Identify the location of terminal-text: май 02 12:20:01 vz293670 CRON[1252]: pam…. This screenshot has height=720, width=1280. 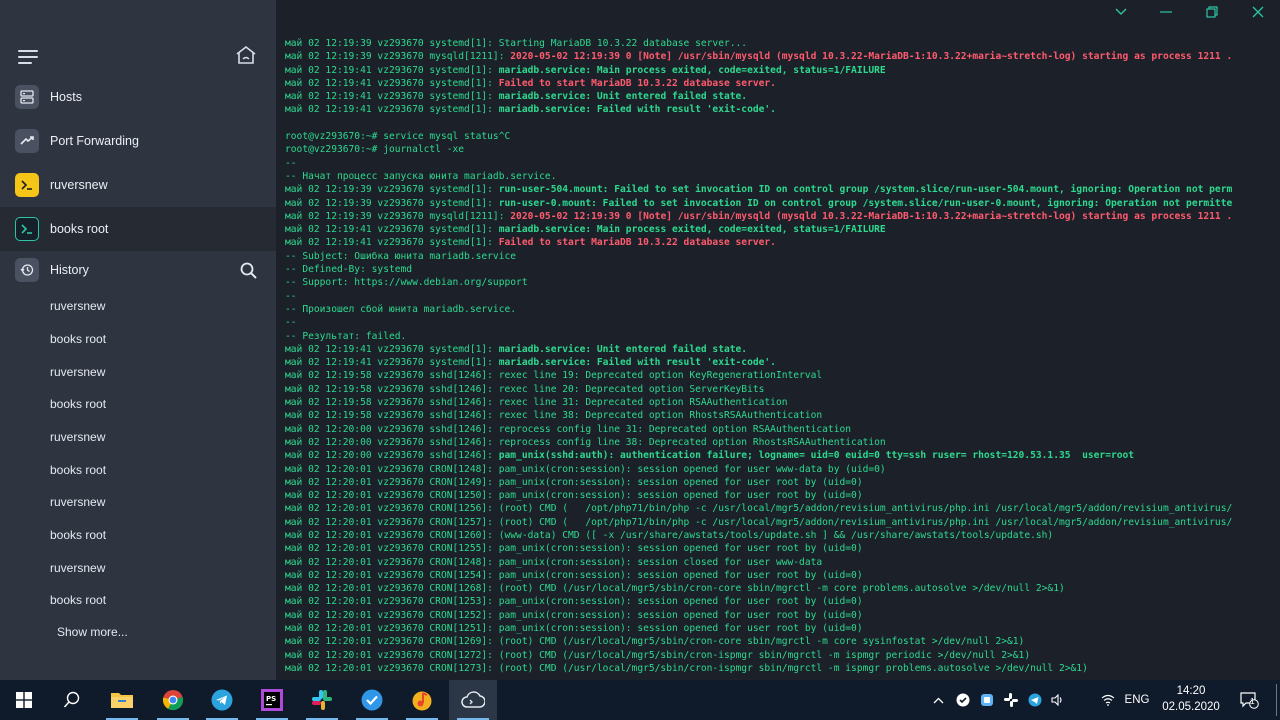
(574, 615).